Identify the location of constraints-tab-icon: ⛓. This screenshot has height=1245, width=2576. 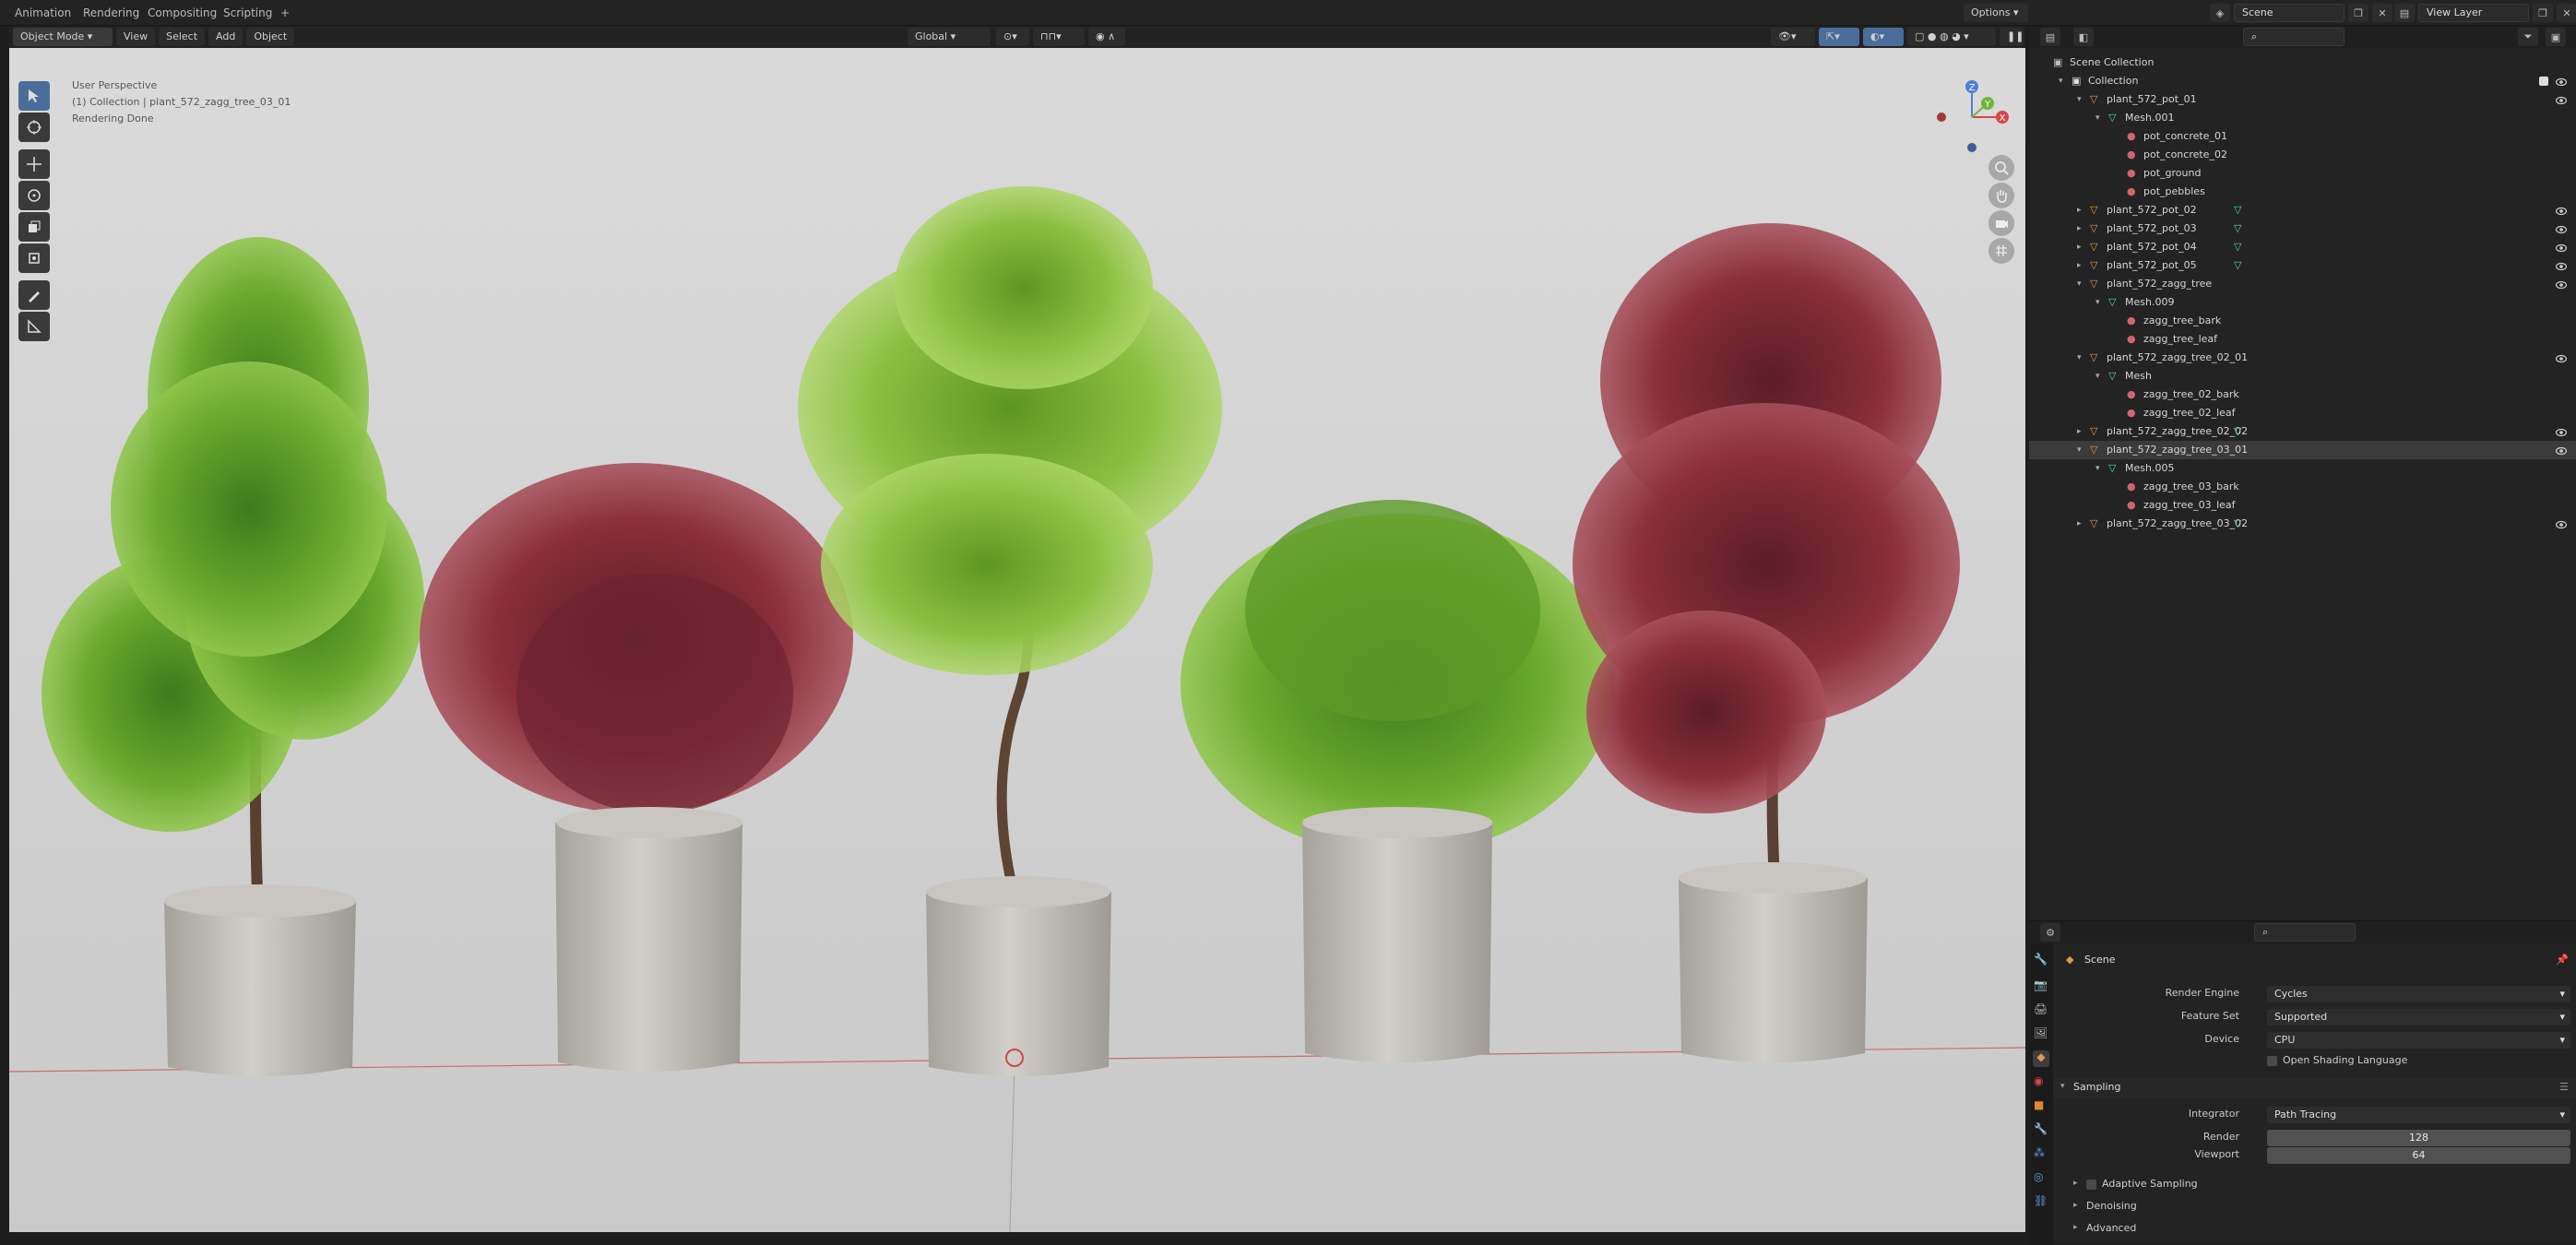
(2041, 1200).